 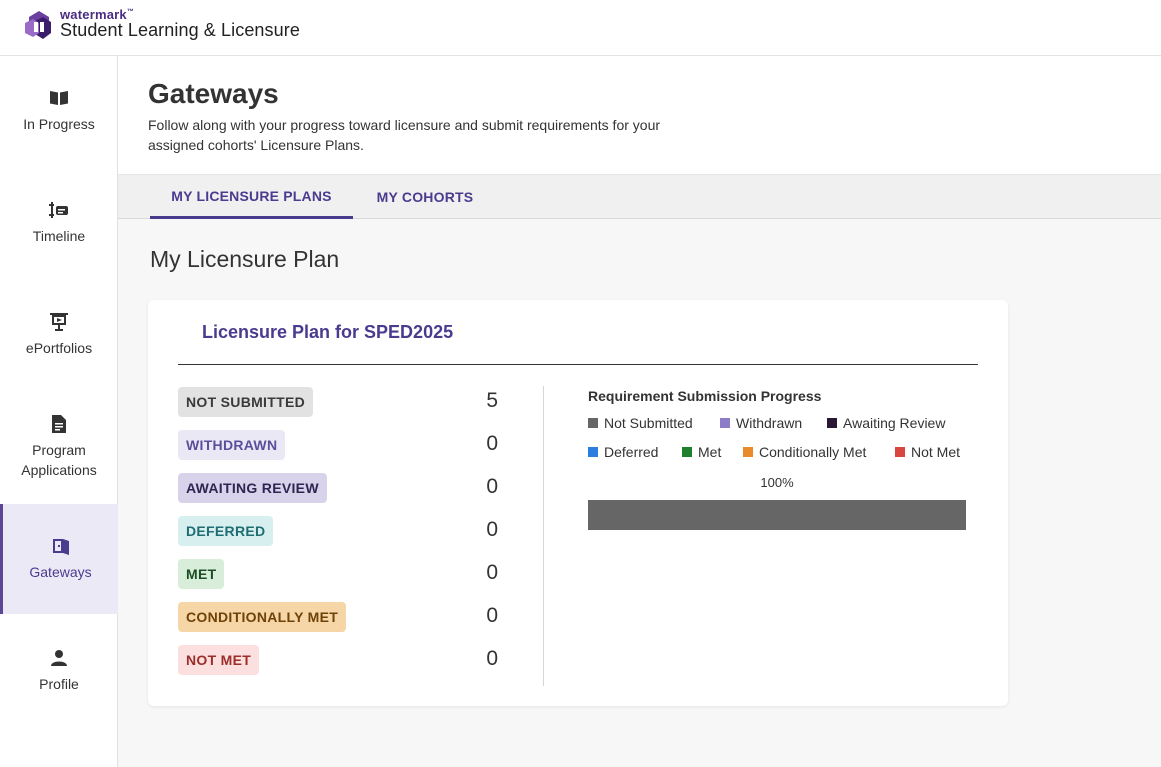 I want to click on status-badge-deferred: DEFERRED, so click(x=226, y=531).